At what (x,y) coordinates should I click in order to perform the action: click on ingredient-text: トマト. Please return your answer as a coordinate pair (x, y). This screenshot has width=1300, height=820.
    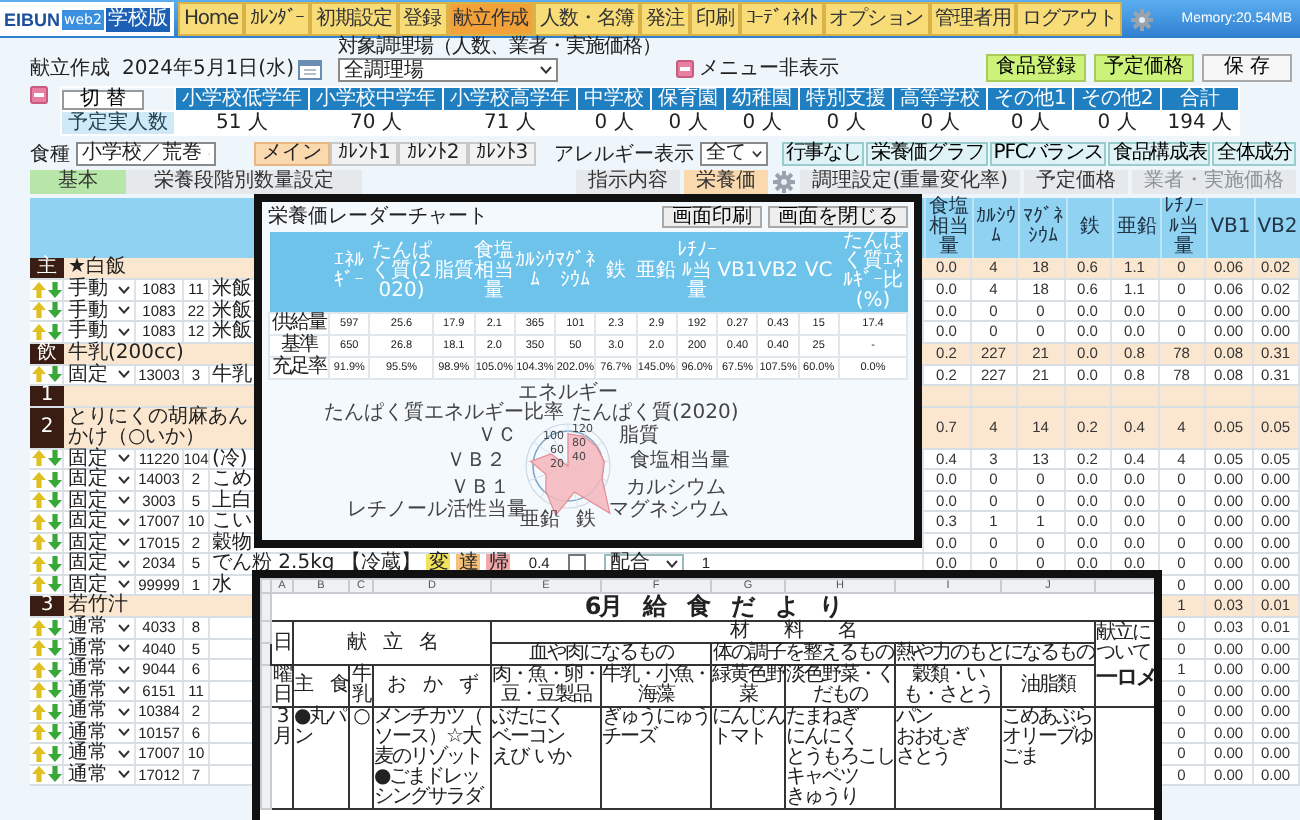
    Looking at the image, I should click on (739, 738).